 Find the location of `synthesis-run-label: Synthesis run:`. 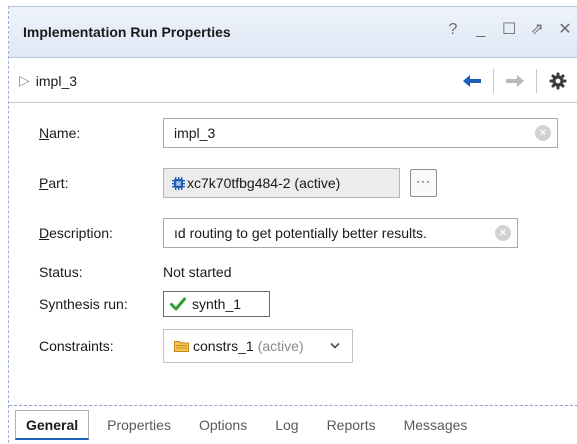

synthesis-run-label: Synthesis run: is located at coordinates (83, 304).